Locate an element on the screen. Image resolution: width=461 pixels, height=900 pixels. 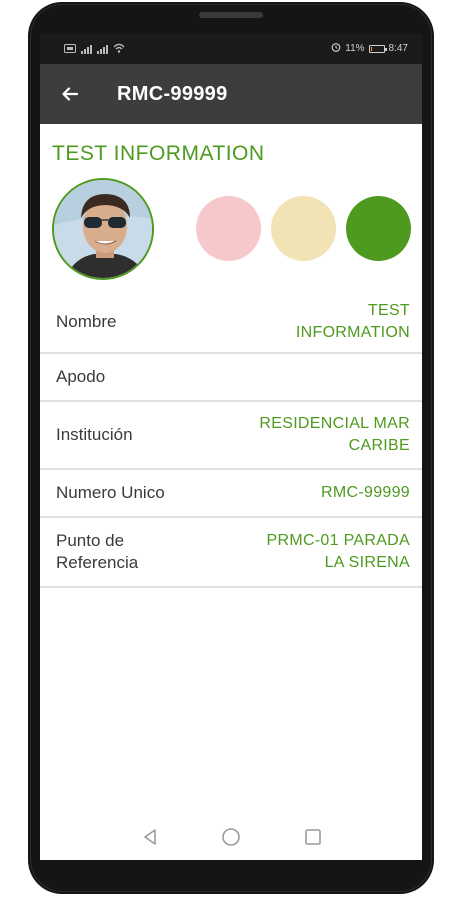
field-label: Apodo is located at coordinates (81, 376).